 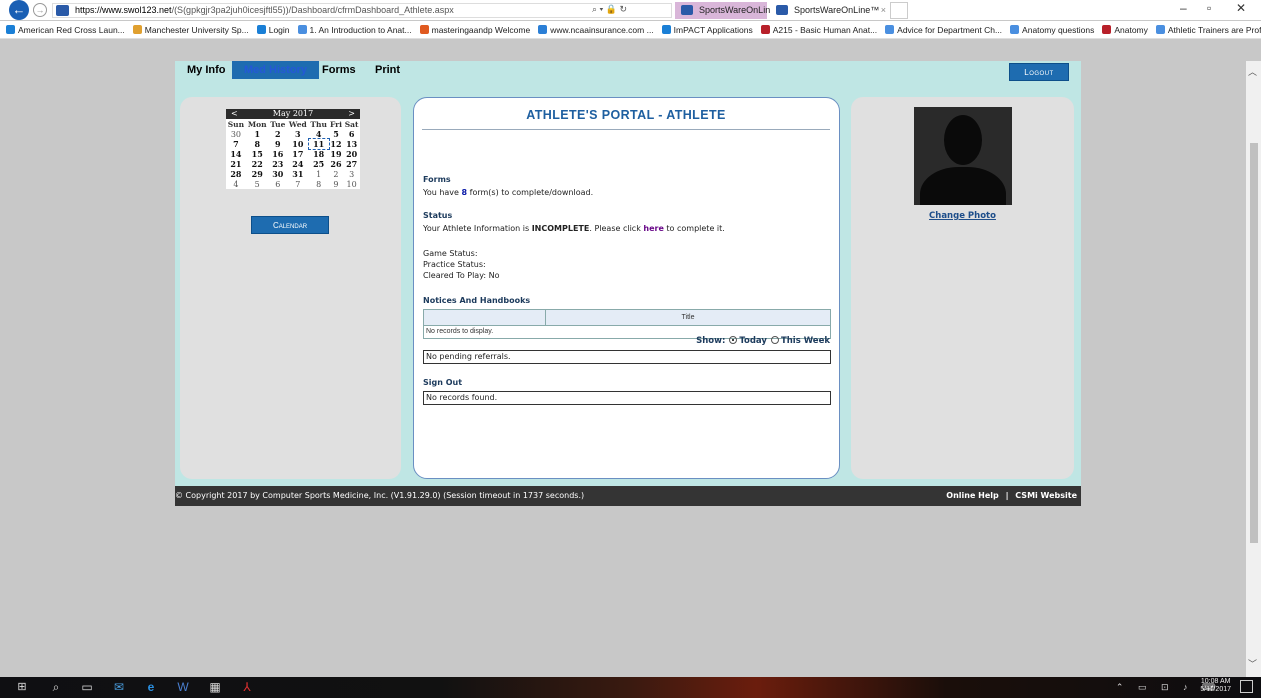 I want to click on calendar-day: 19, so click(x=336, y=154).